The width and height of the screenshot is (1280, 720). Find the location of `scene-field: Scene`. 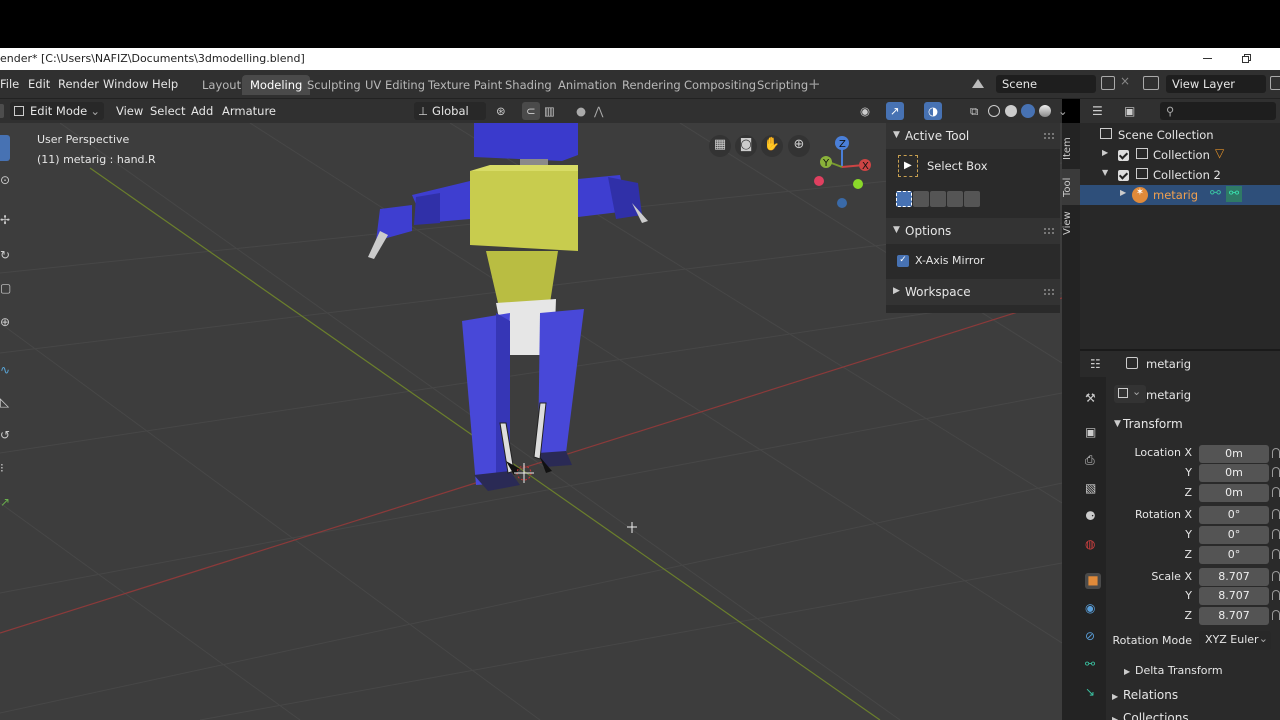

scene-field: Scene is located at coordinates (1046, 84).